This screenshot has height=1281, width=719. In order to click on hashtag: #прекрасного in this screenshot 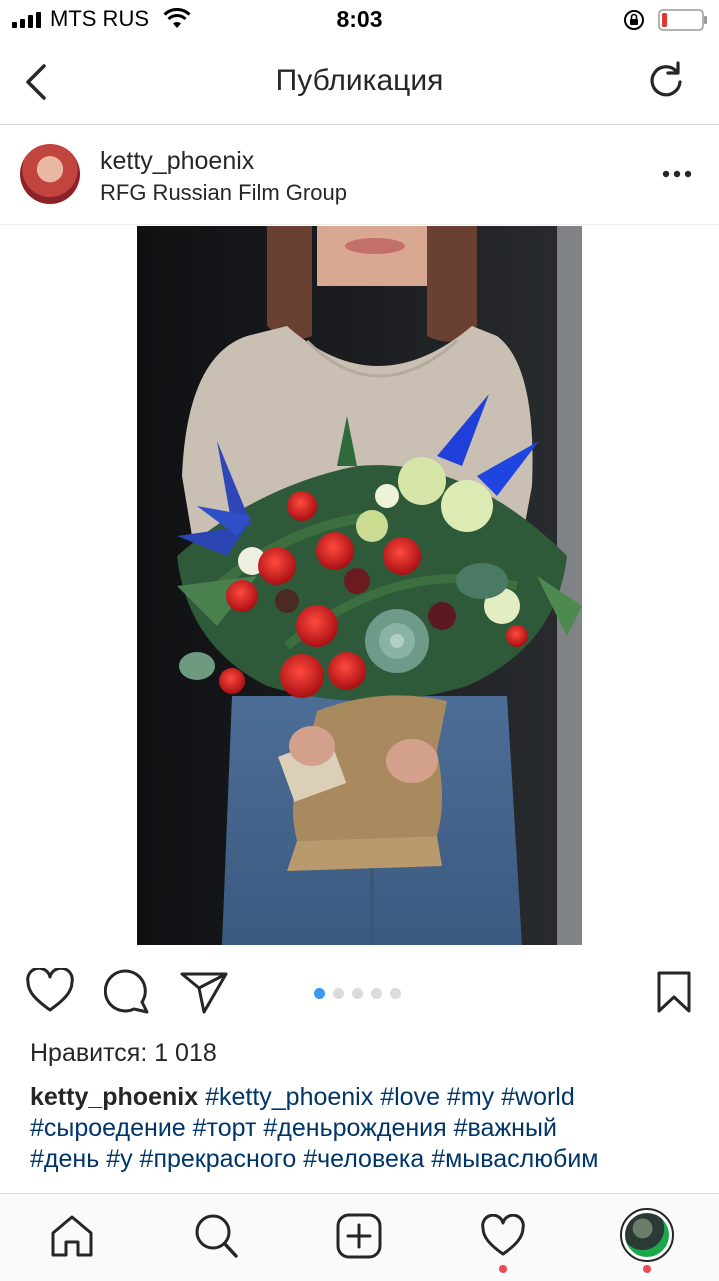, I will do `click(218, 1159)`.